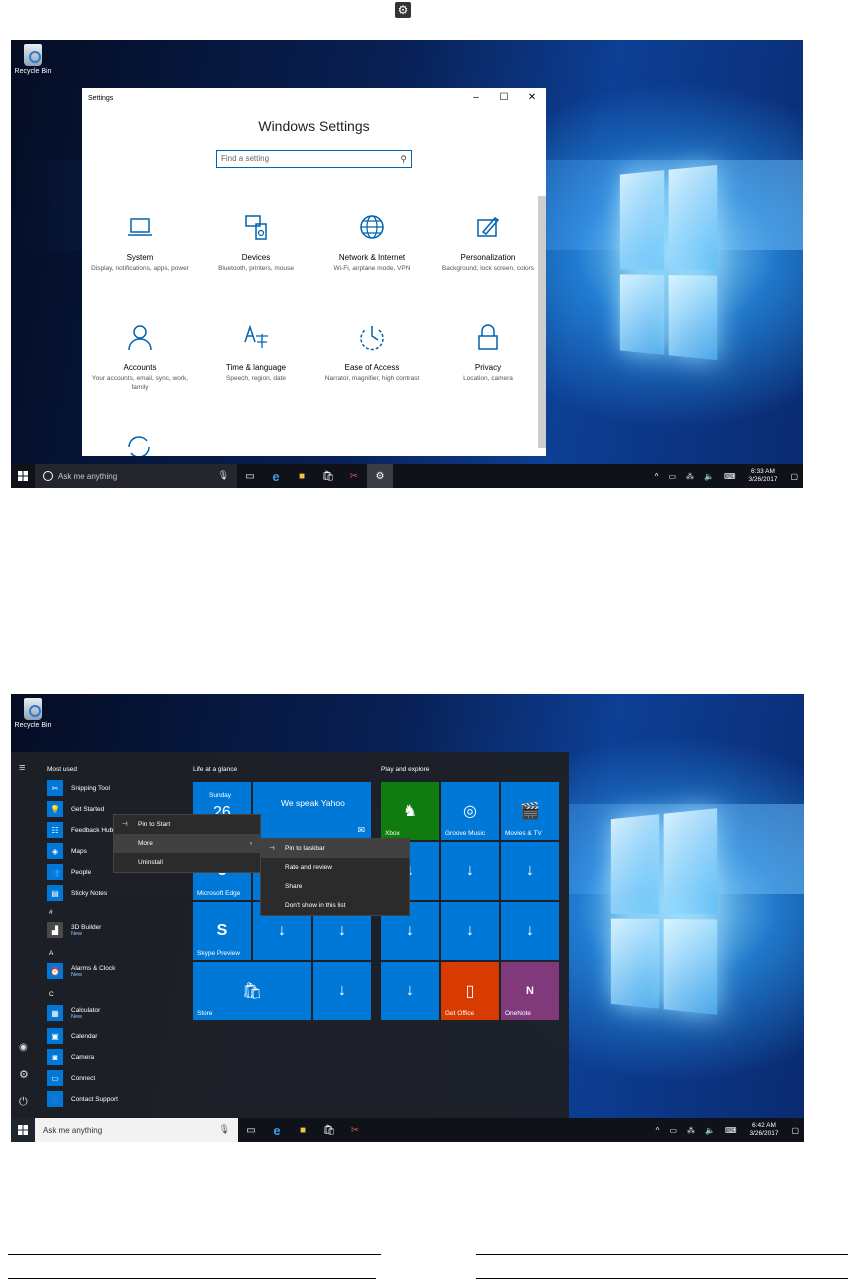 This screenshot has width=852, height=1281. I want to click on app-alarms-clock: ⏰ Alarms & Clock New, so click(81, 971).